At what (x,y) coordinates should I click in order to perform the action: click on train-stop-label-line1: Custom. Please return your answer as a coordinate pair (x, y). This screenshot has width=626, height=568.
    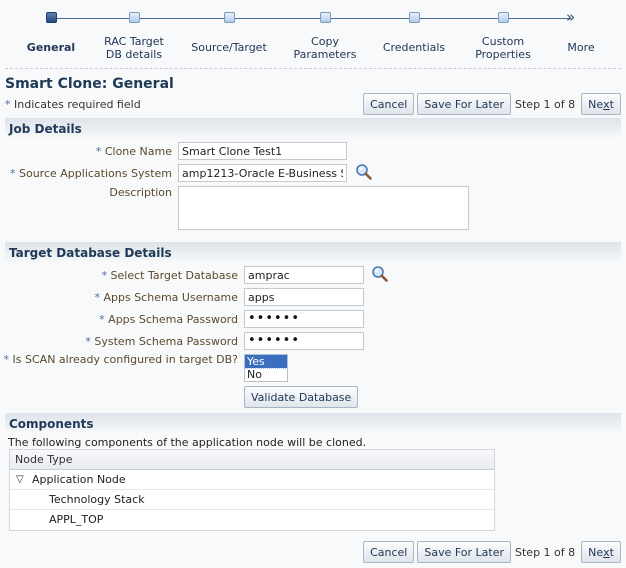
    Looking at the image, I should click on (503, 41).